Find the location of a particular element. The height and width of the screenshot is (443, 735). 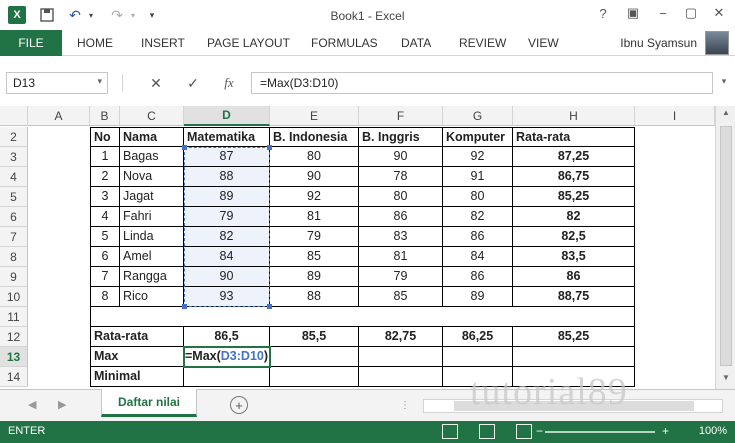

cell-nama: Linda is located at coordinates (152, 237).